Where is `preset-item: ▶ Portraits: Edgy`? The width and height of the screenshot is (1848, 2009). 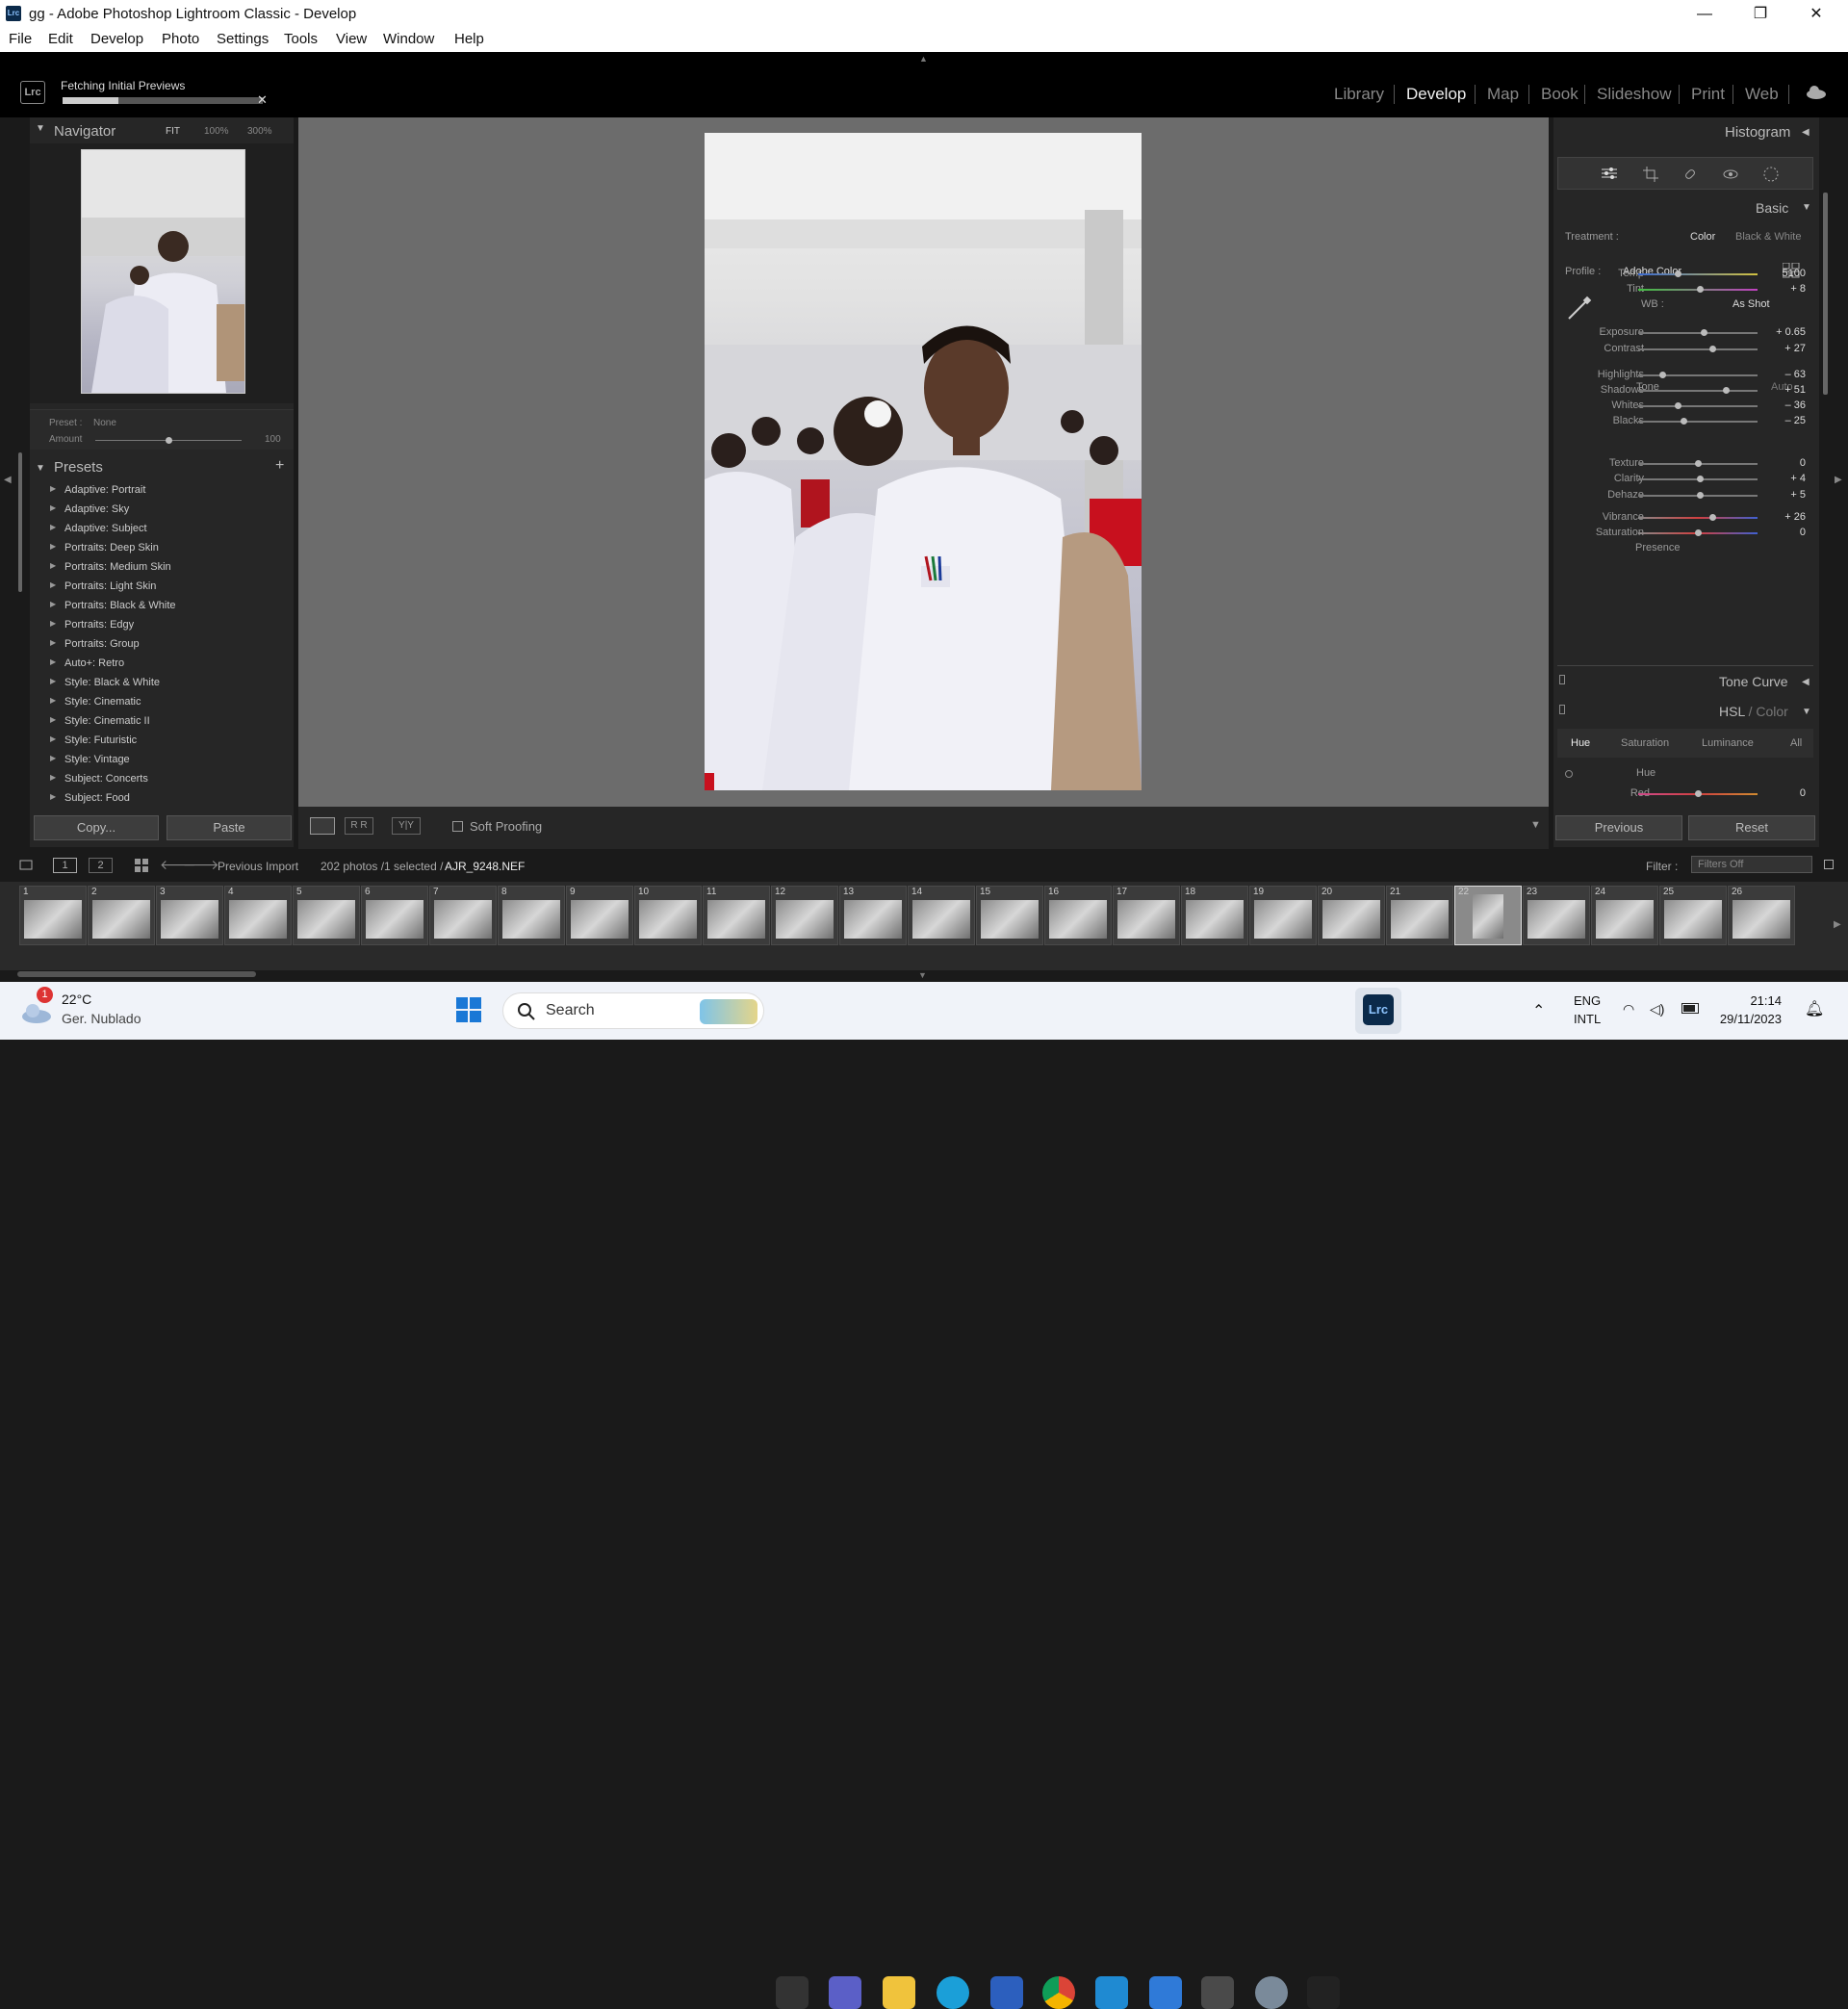 preset-item: ▶ Portraits: Edgy is located at coordinates (163, 625).